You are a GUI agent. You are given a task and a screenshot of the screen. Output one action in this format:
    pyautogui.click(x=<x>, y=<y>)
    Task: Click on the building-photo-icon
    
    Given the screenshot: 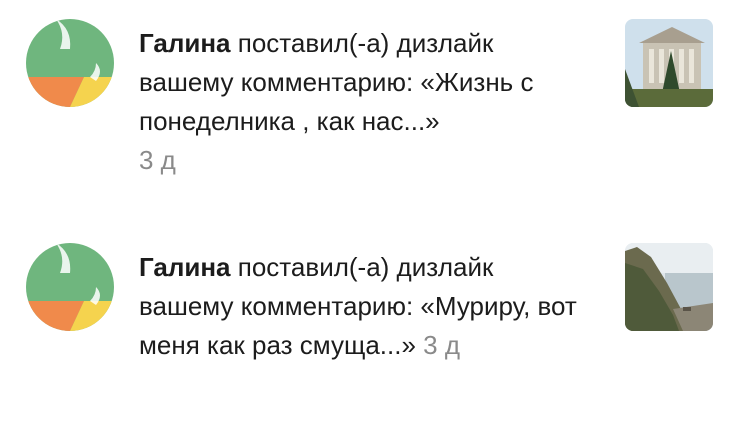 What is the action you would take?
    pyautogui.click(x=669, y=63)
    